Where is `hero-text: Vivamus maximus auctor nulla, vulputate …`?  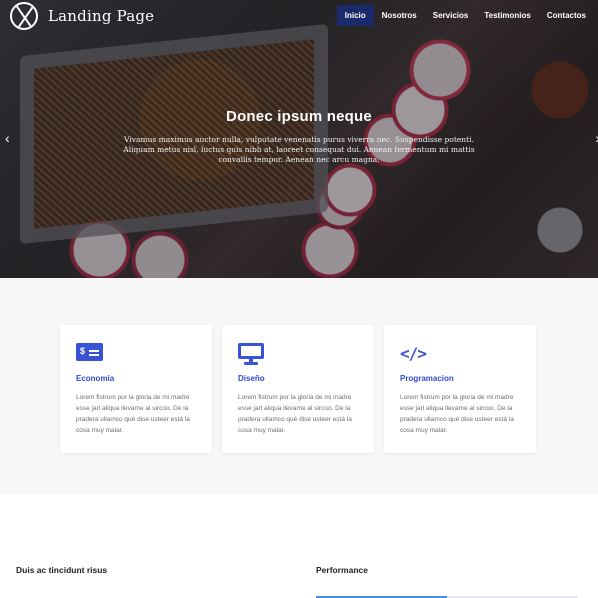 hero-text: Vivamus maximus auctor nulla, vulputate … is located at coordinates (299, 149).